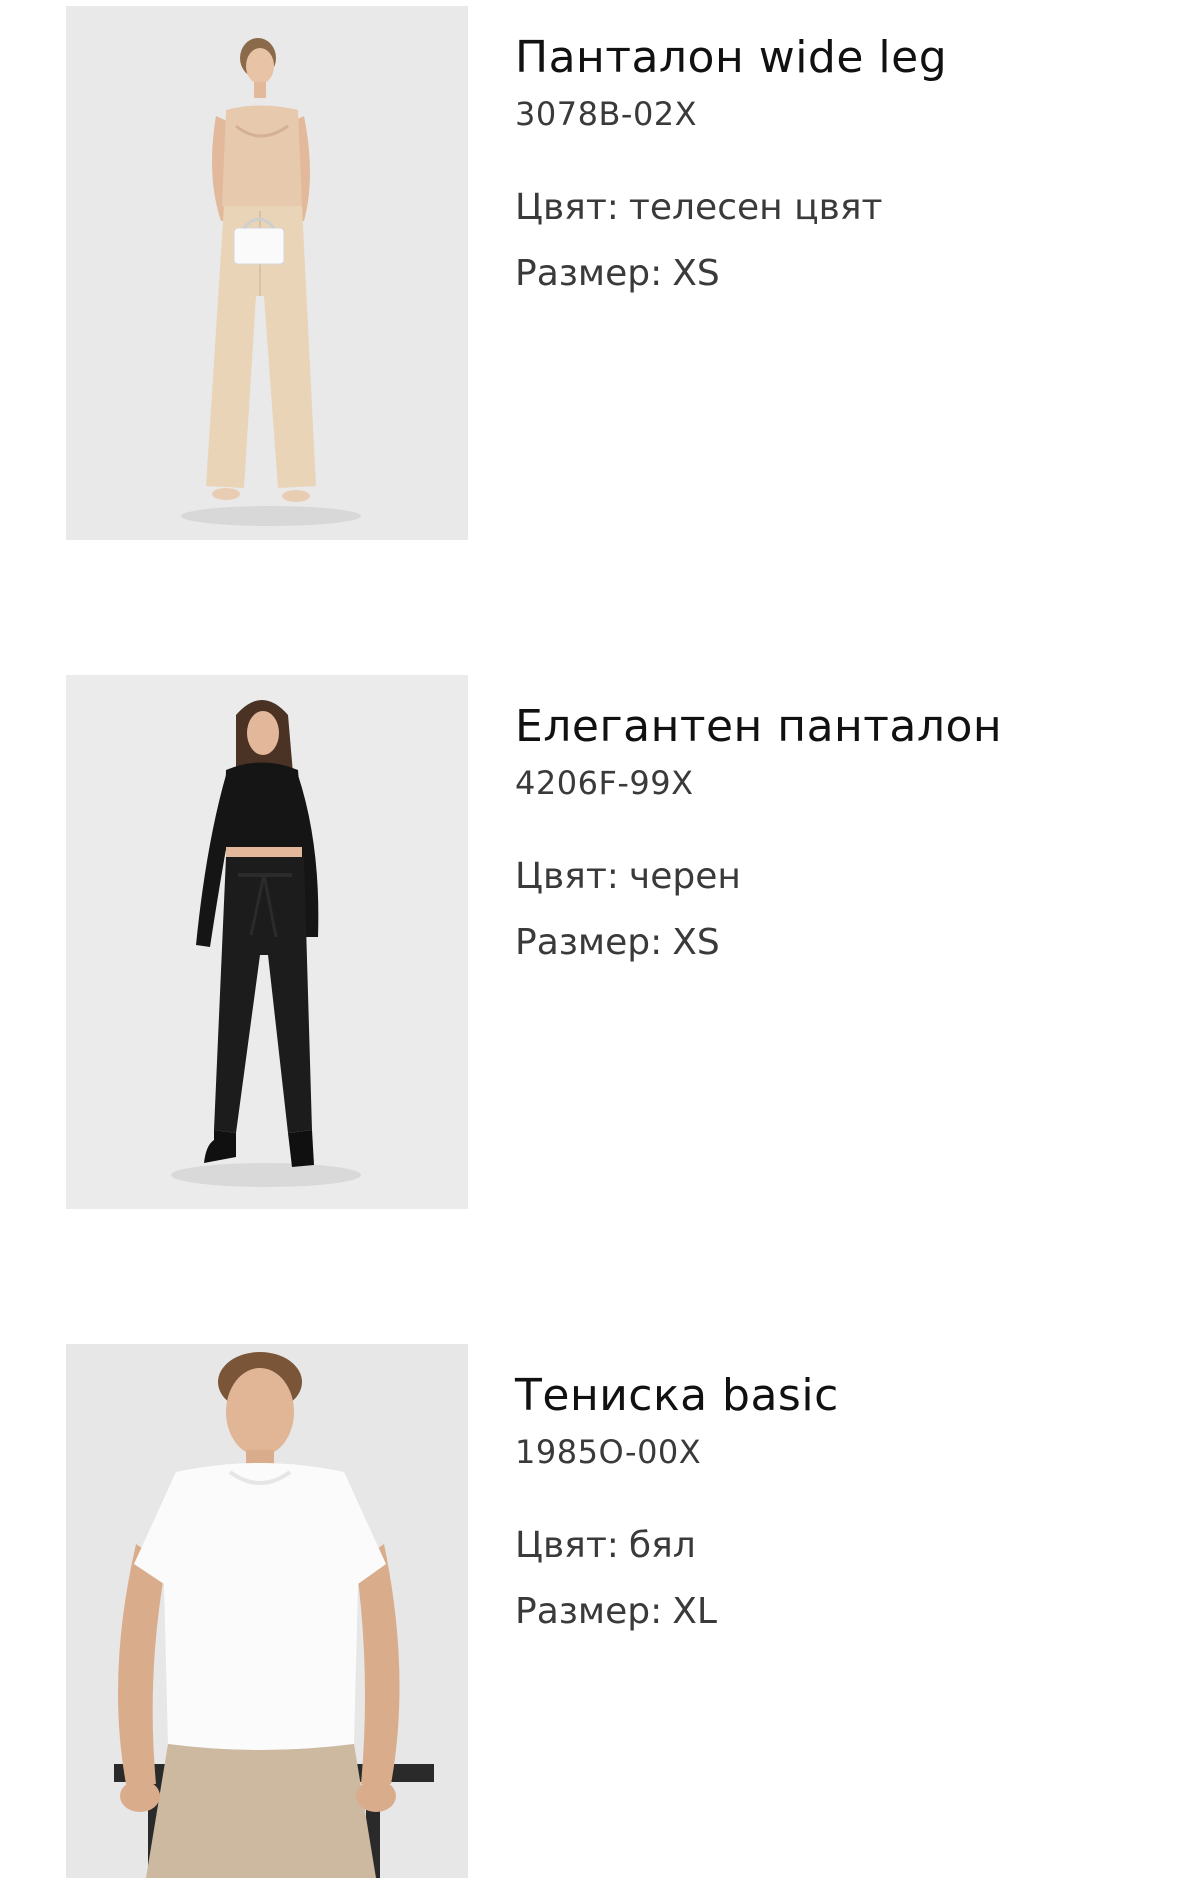 This screenshot has height=1878, width=1200. I want to click on size-value: XL, so click(694, 1611).